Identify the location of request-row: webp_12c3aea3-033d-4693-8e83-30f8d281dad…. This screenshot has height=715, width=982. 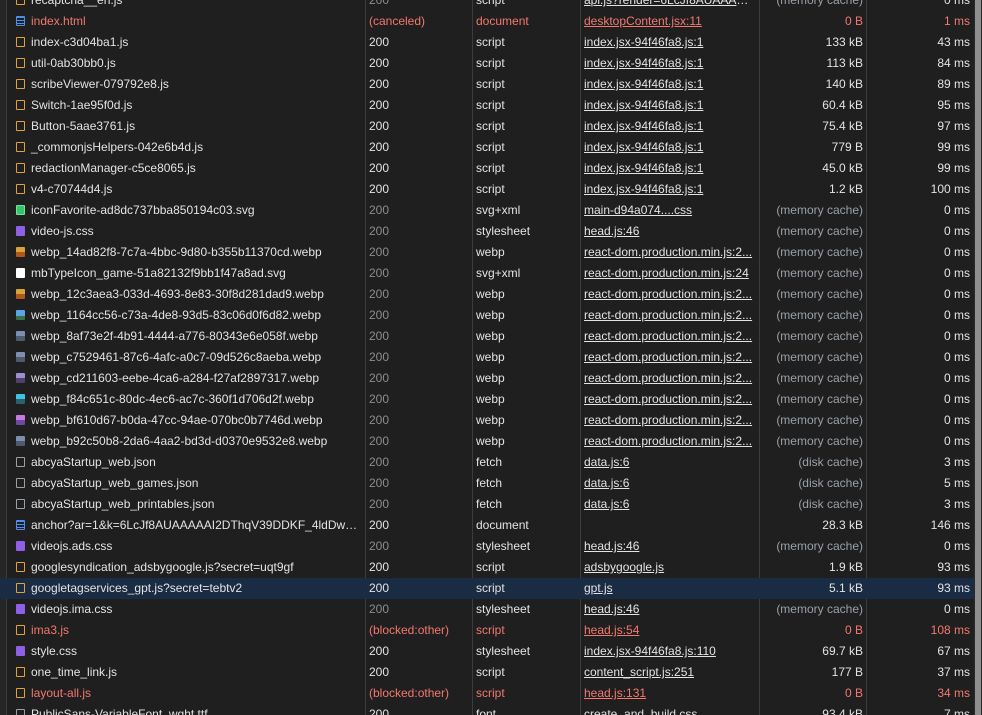
(491, 294).